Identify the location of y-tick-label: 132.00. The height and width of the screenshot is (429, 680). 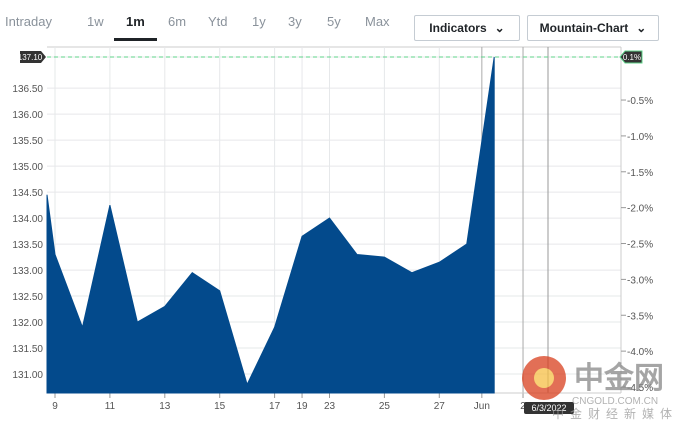
(27, 323).